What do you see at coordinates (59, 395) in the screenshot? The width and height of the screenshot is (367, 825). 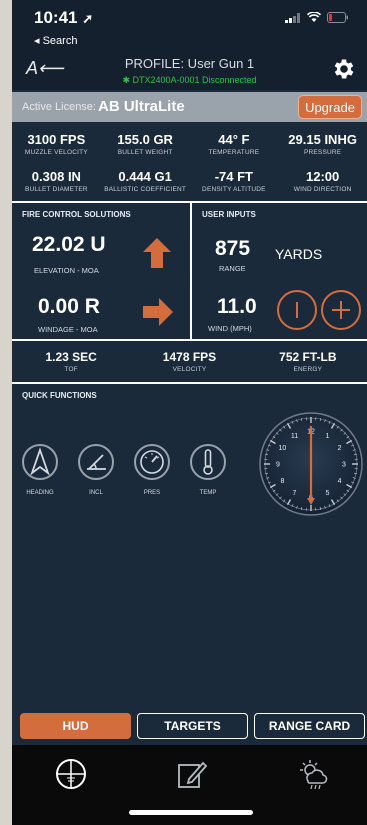 I see `quick-functions-title: QUICK FUNCTIONS` at bounding box center [59, 395].